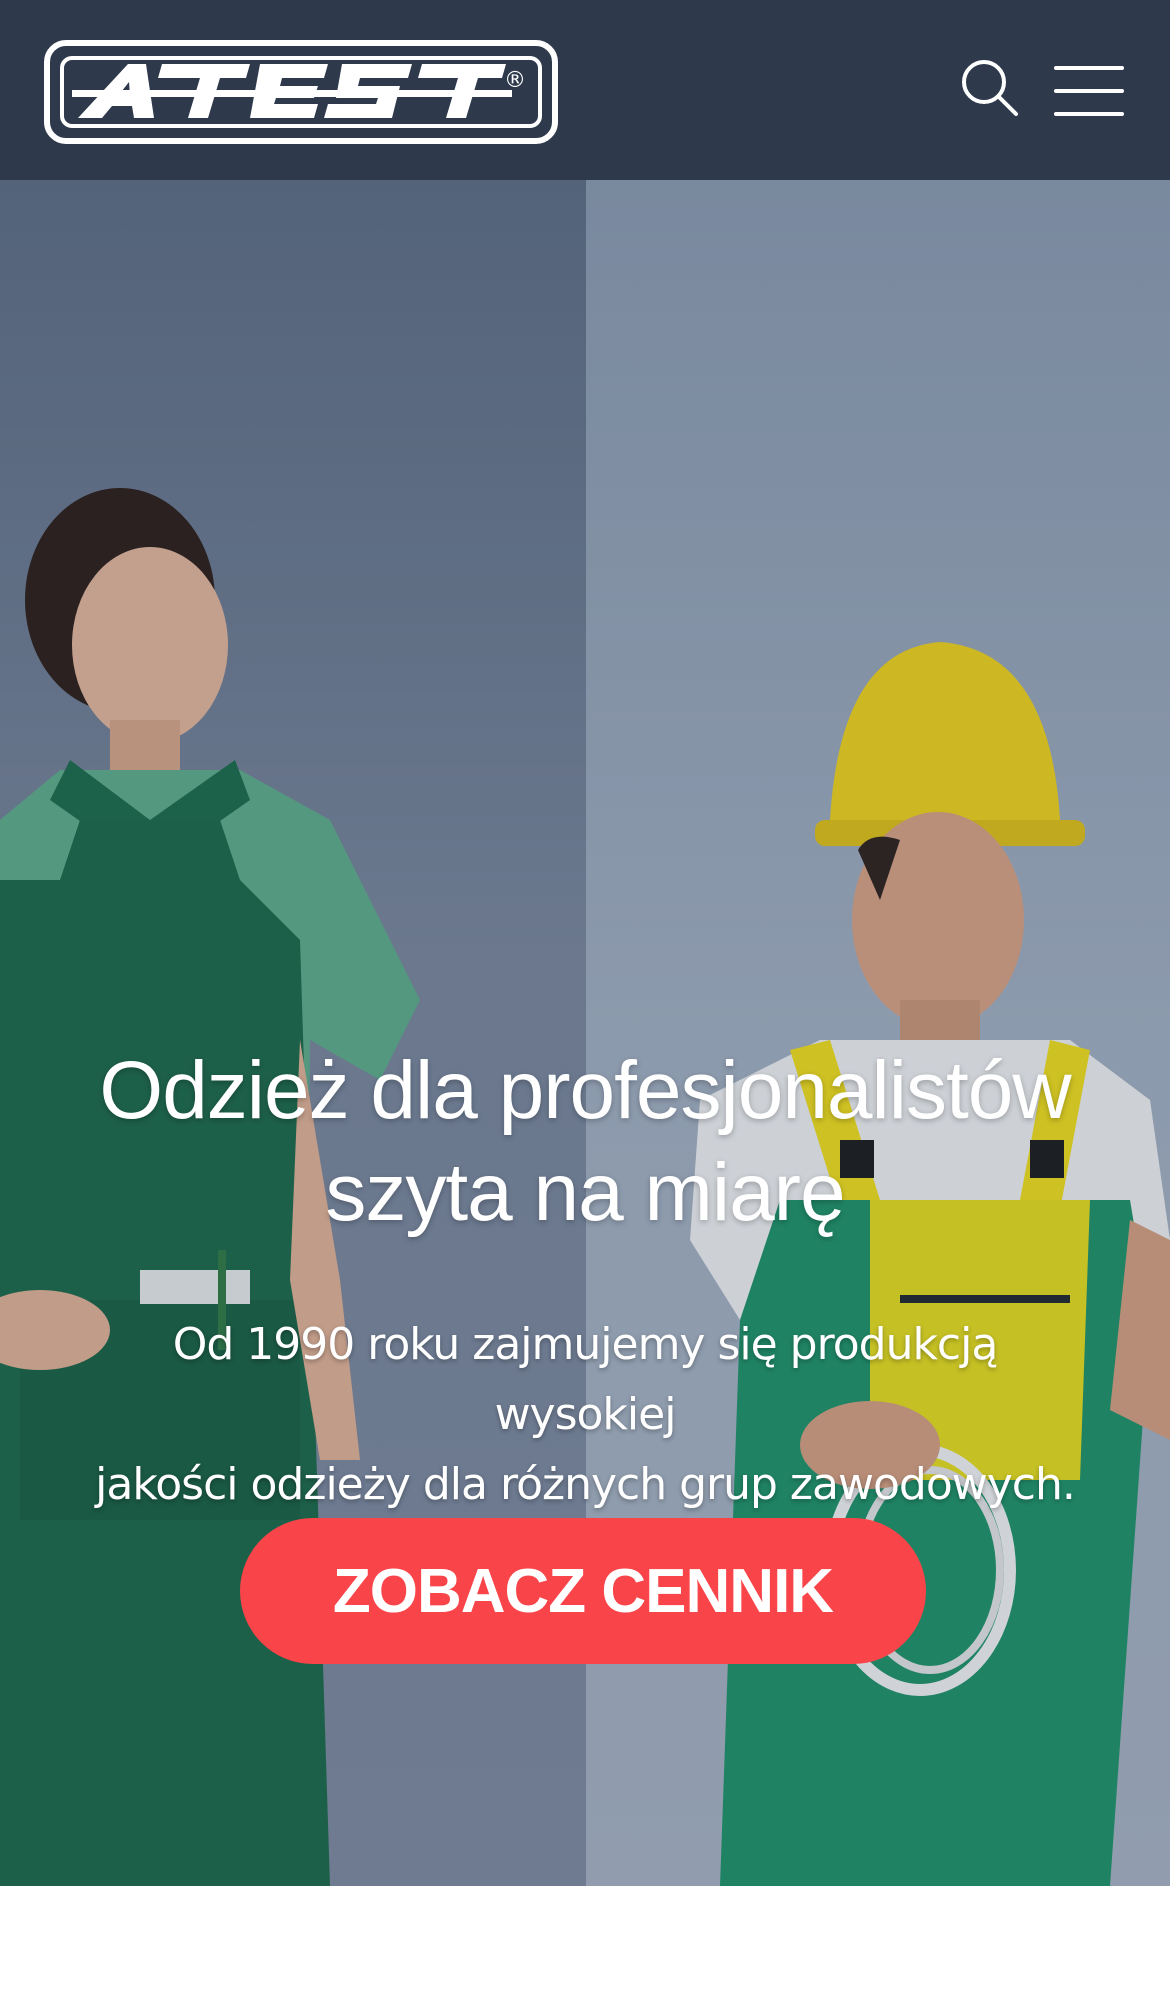 This screenshot has width=1170, height=1992. Describe the element at coordinates (515, 80) in the screenshot. I see `registered-mark: ®` at that location.